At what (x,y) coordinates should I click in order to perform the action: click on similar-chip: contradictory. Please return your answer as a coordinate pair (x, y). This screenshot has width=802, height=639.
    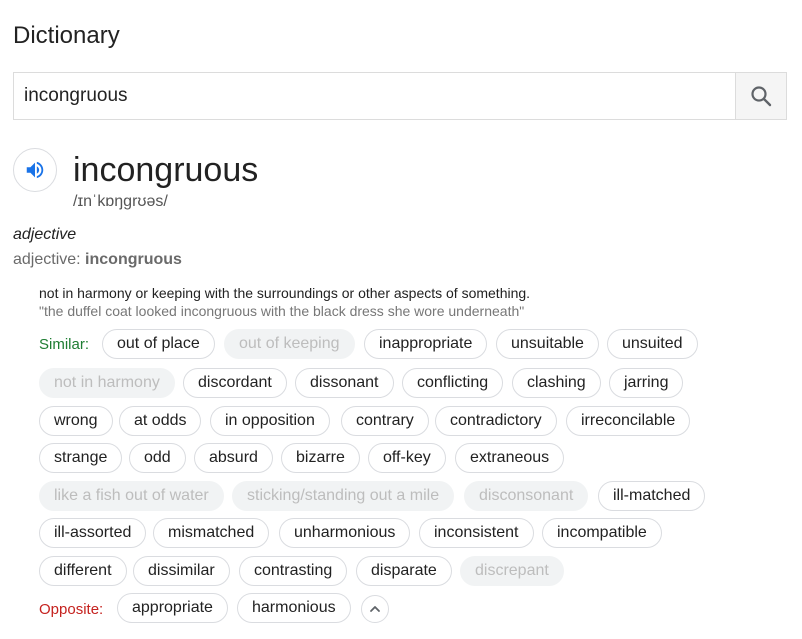
    Looking at the image, I should click on (496, 421).